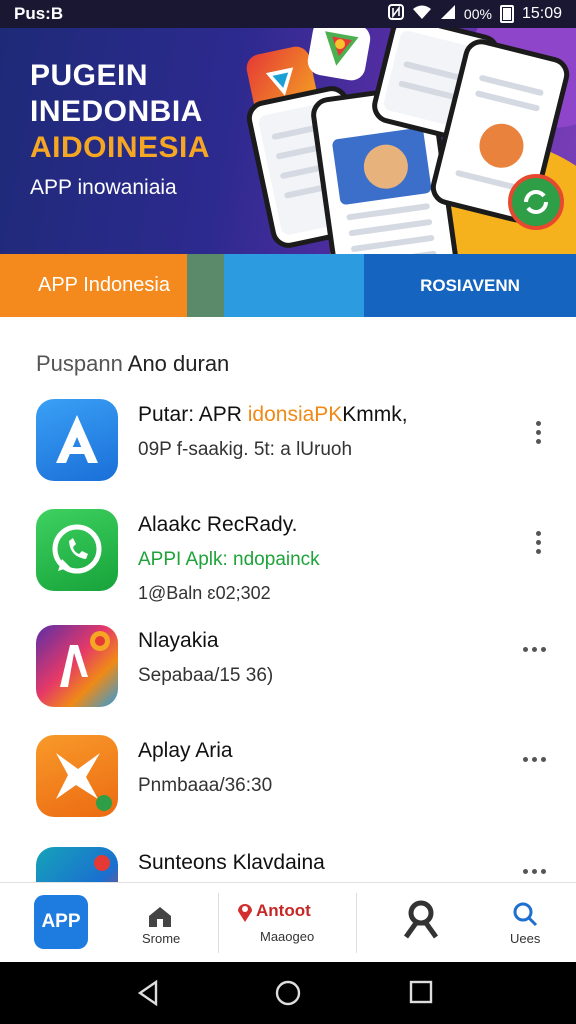 The image size is (576, 1024). What do you see at coordinates (273, 414) in the screenshot?
I see `app-name: Putar: APR idonsiaPKKmmk,` at bounding box center [273, 414].